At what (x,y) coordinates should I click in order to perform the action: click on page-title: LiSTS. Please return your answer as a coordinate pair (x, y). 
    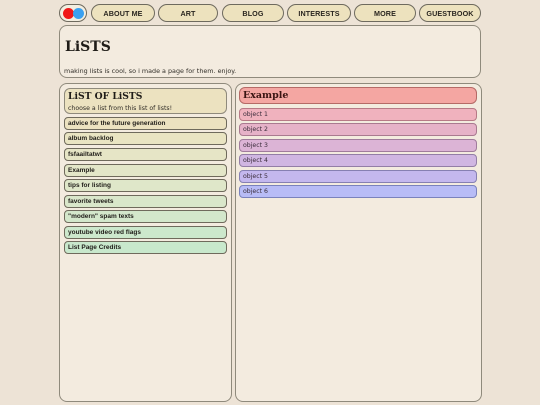
    Looking at the image, I should click on (88, 47).